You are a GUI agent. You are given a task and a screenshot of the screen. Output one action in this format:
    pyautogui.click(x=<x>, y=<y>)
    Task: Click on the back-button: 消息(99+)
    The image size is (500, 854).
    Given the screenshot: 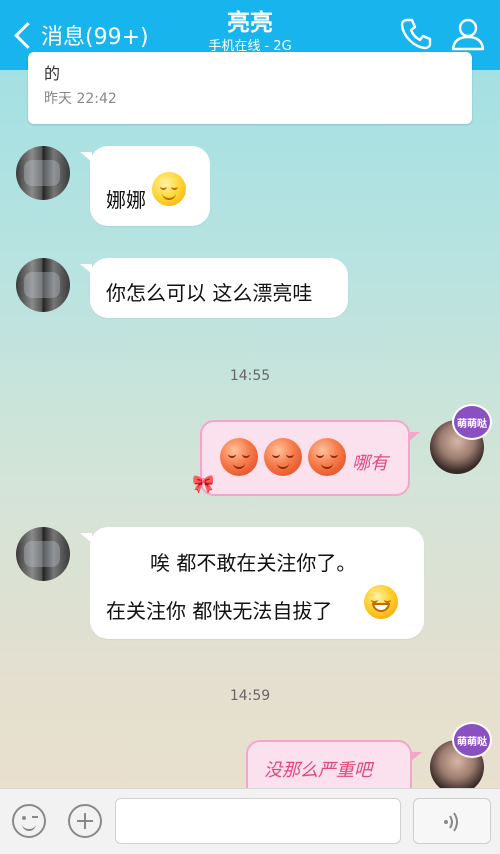 What is the action you would take?
    pyautogui.click(x=78, y=35)
    